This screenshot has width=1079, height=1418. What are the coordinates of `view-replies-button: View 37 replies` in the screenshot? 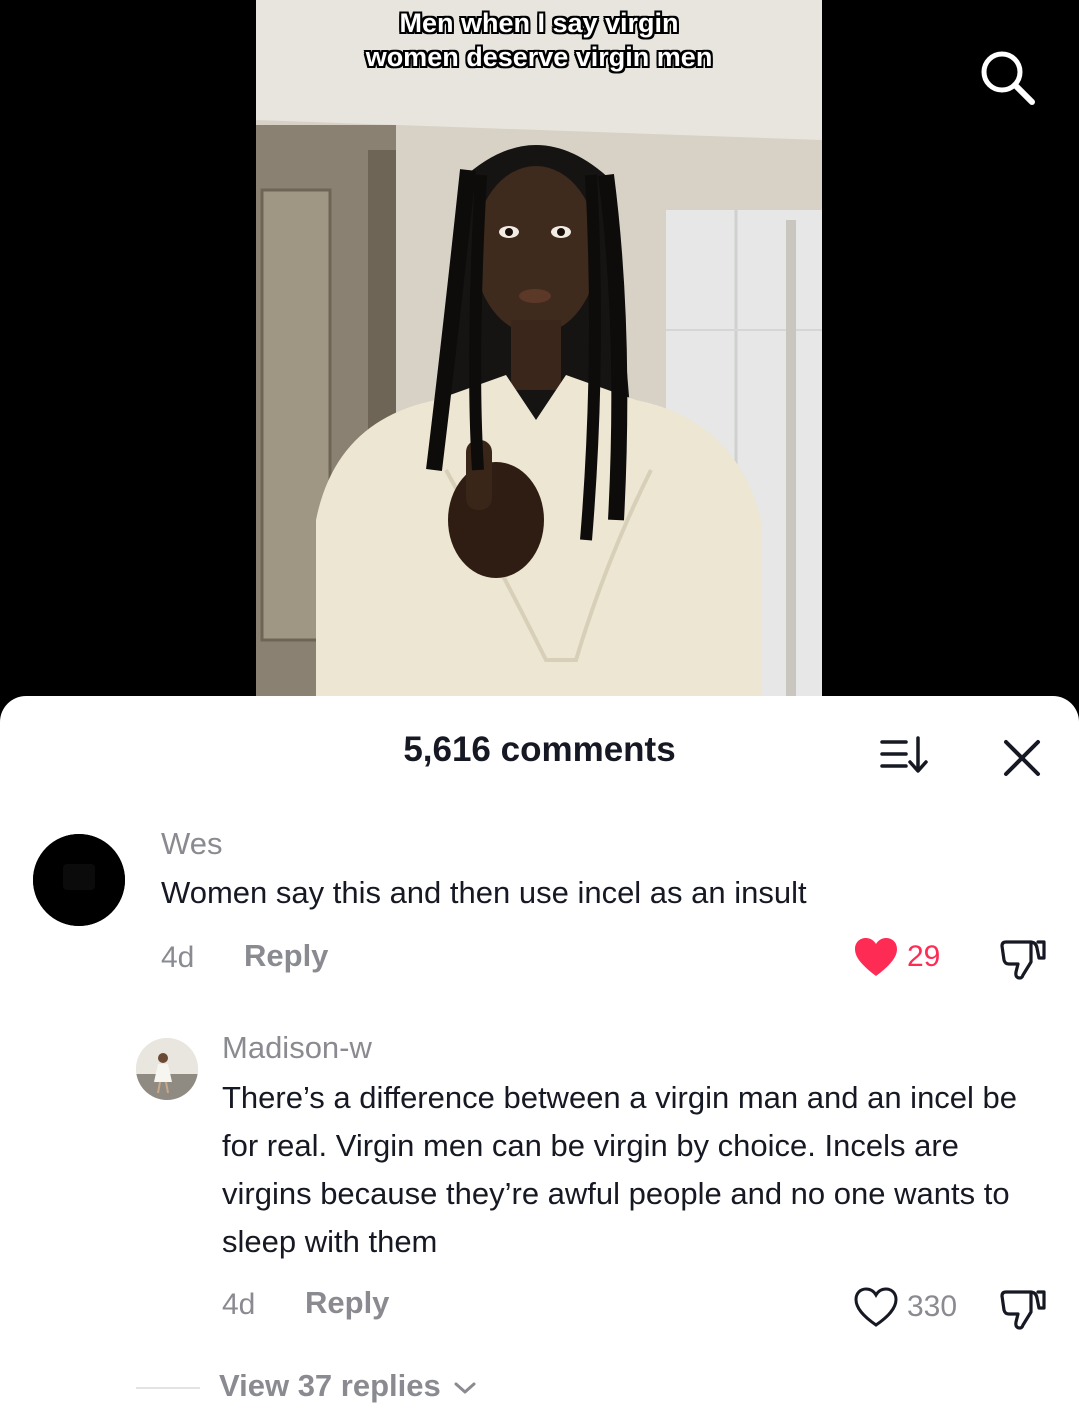 It's located at (348, 1386).